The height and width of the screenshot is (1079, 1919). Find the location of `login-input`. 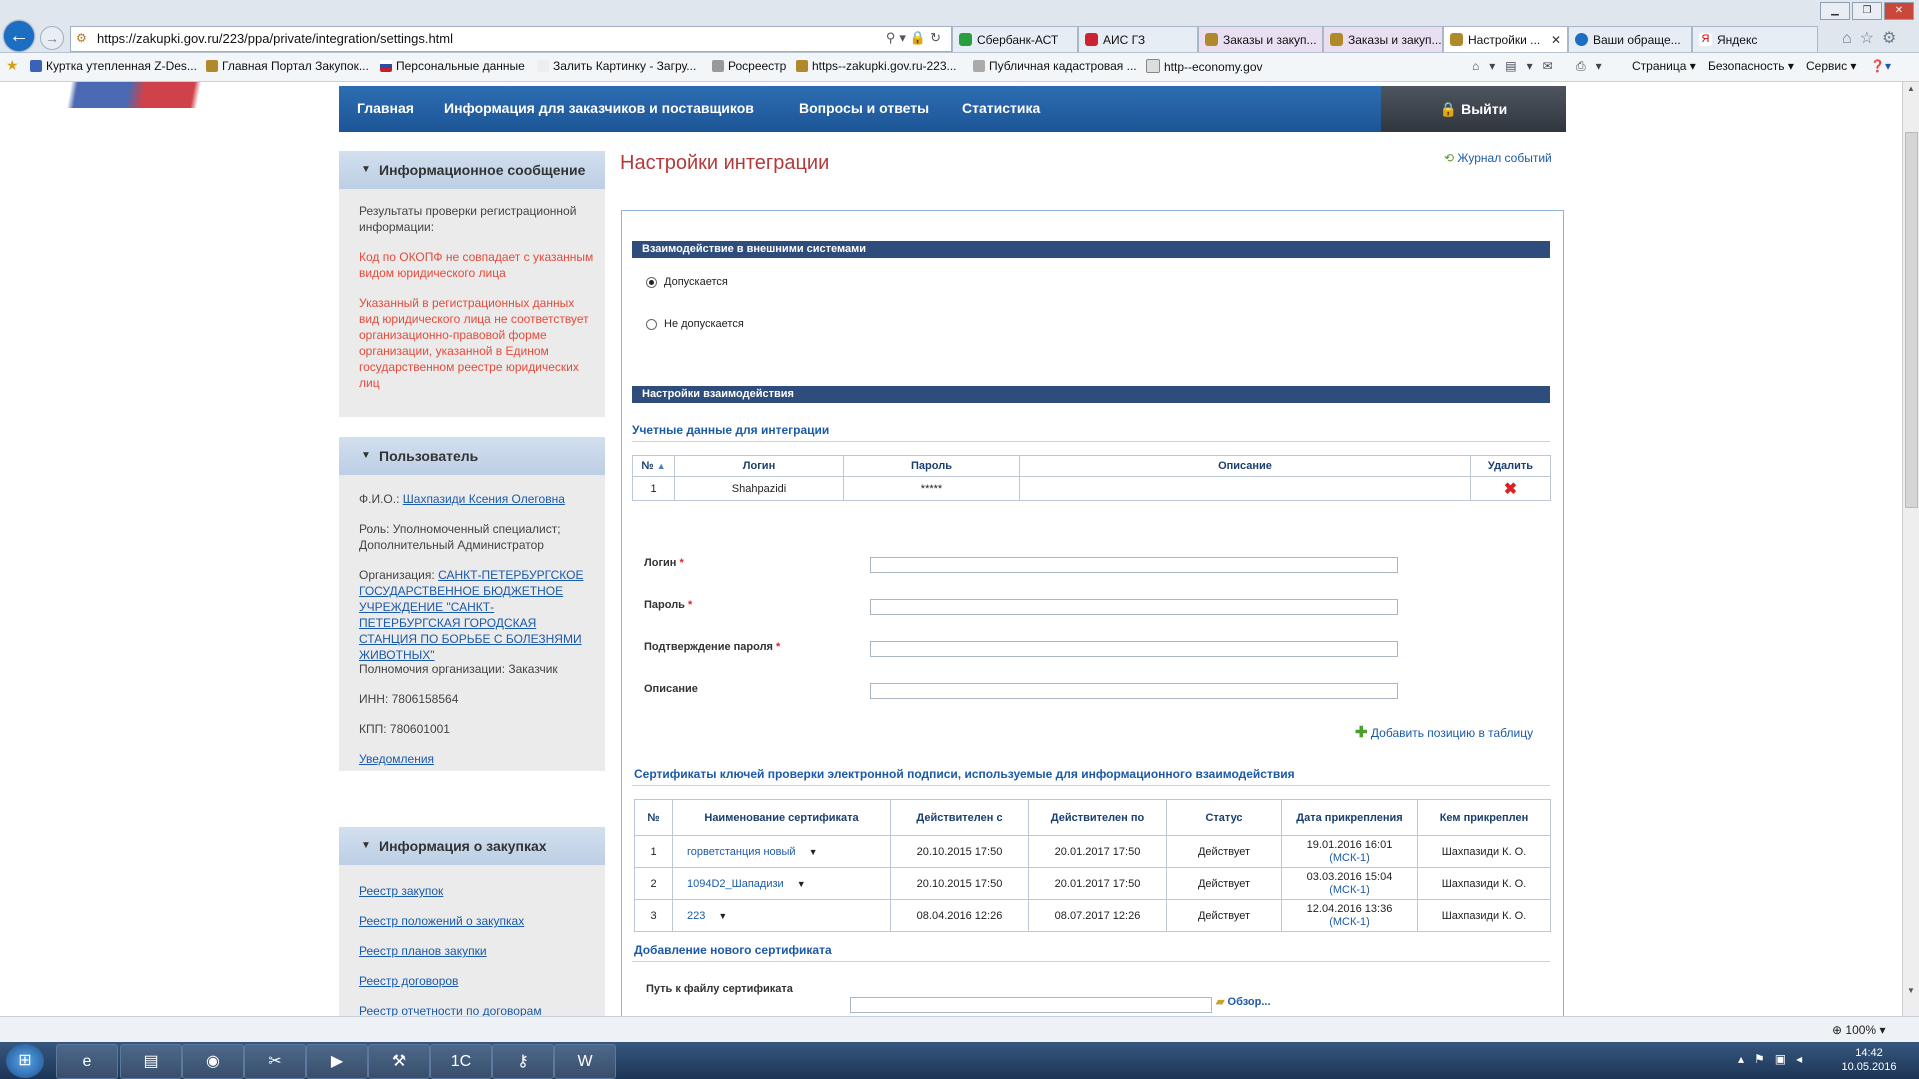

login-input is located at coordinates (1134, 565).